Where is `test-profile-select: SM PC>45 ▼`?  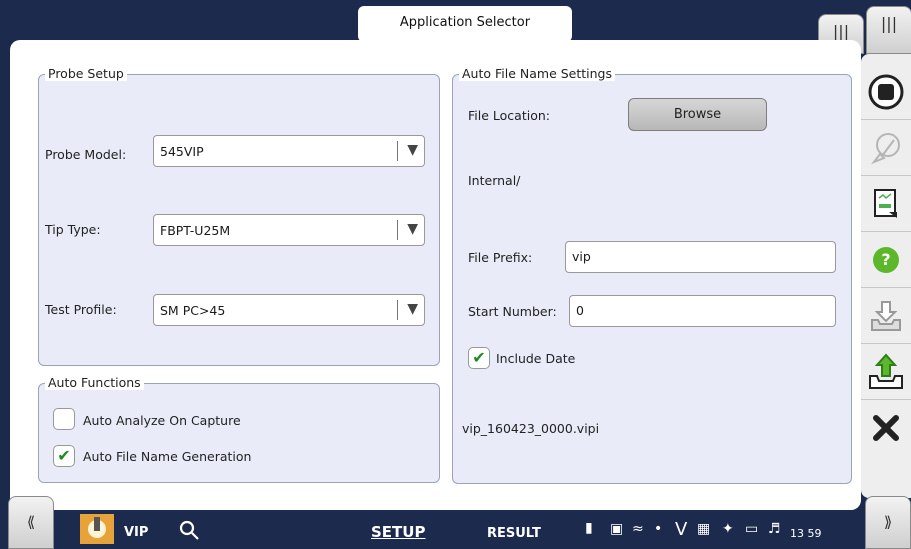 test-profile-select: SM PC>45 ▼ is located at coordinates (289, 310).